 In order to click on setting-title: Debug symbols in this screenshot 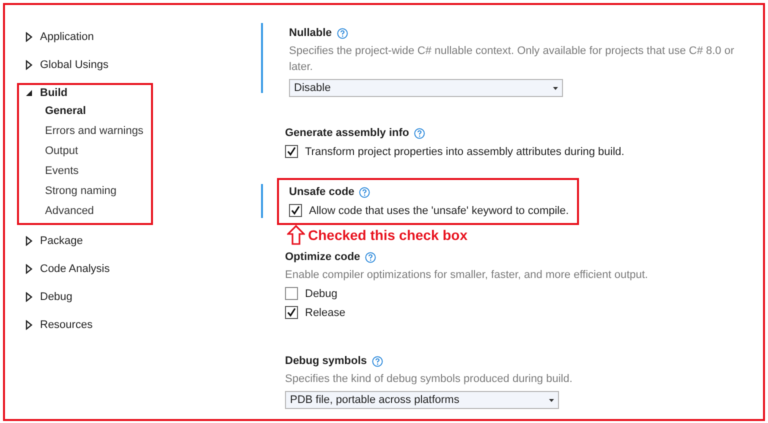, I will do `click(326, 361)`.